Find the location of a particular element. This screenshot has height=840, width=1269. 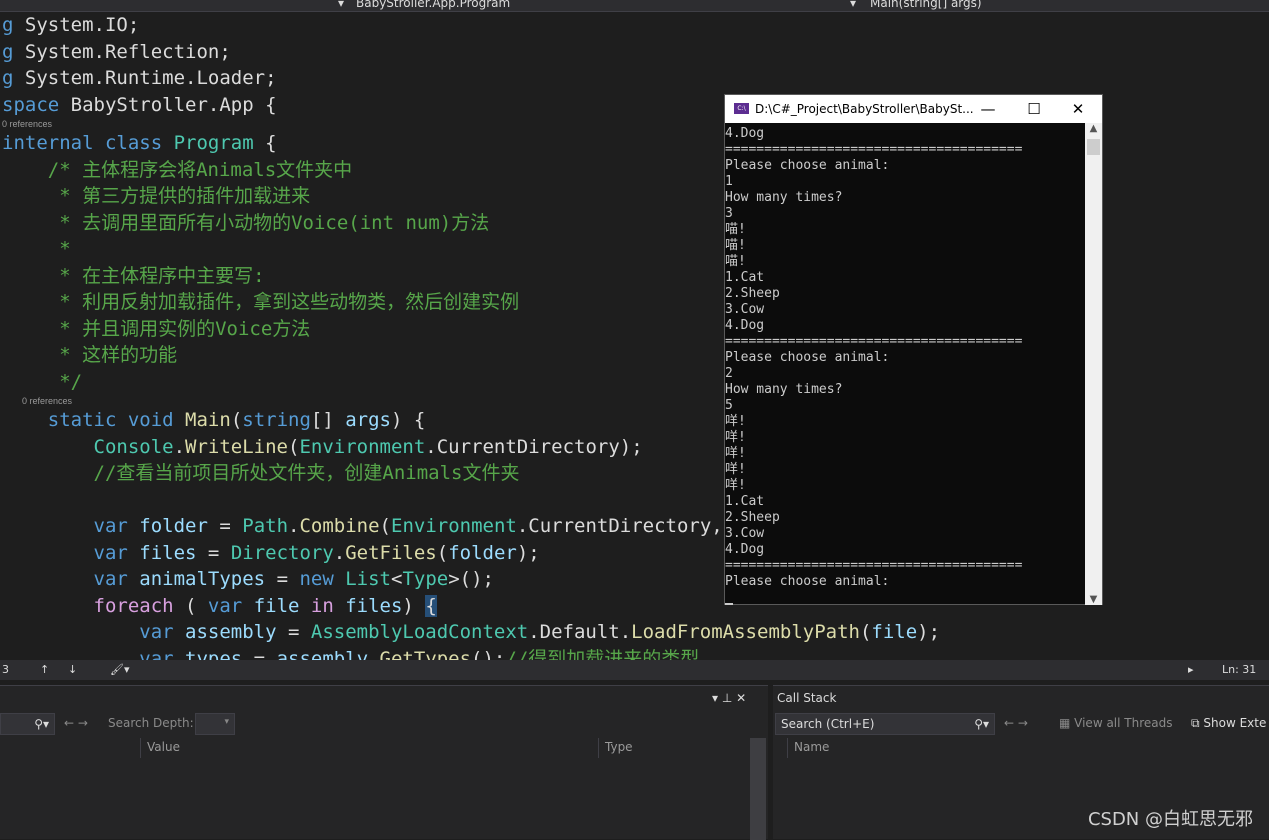

code-token: >(); is located at coordinates (471, 579).